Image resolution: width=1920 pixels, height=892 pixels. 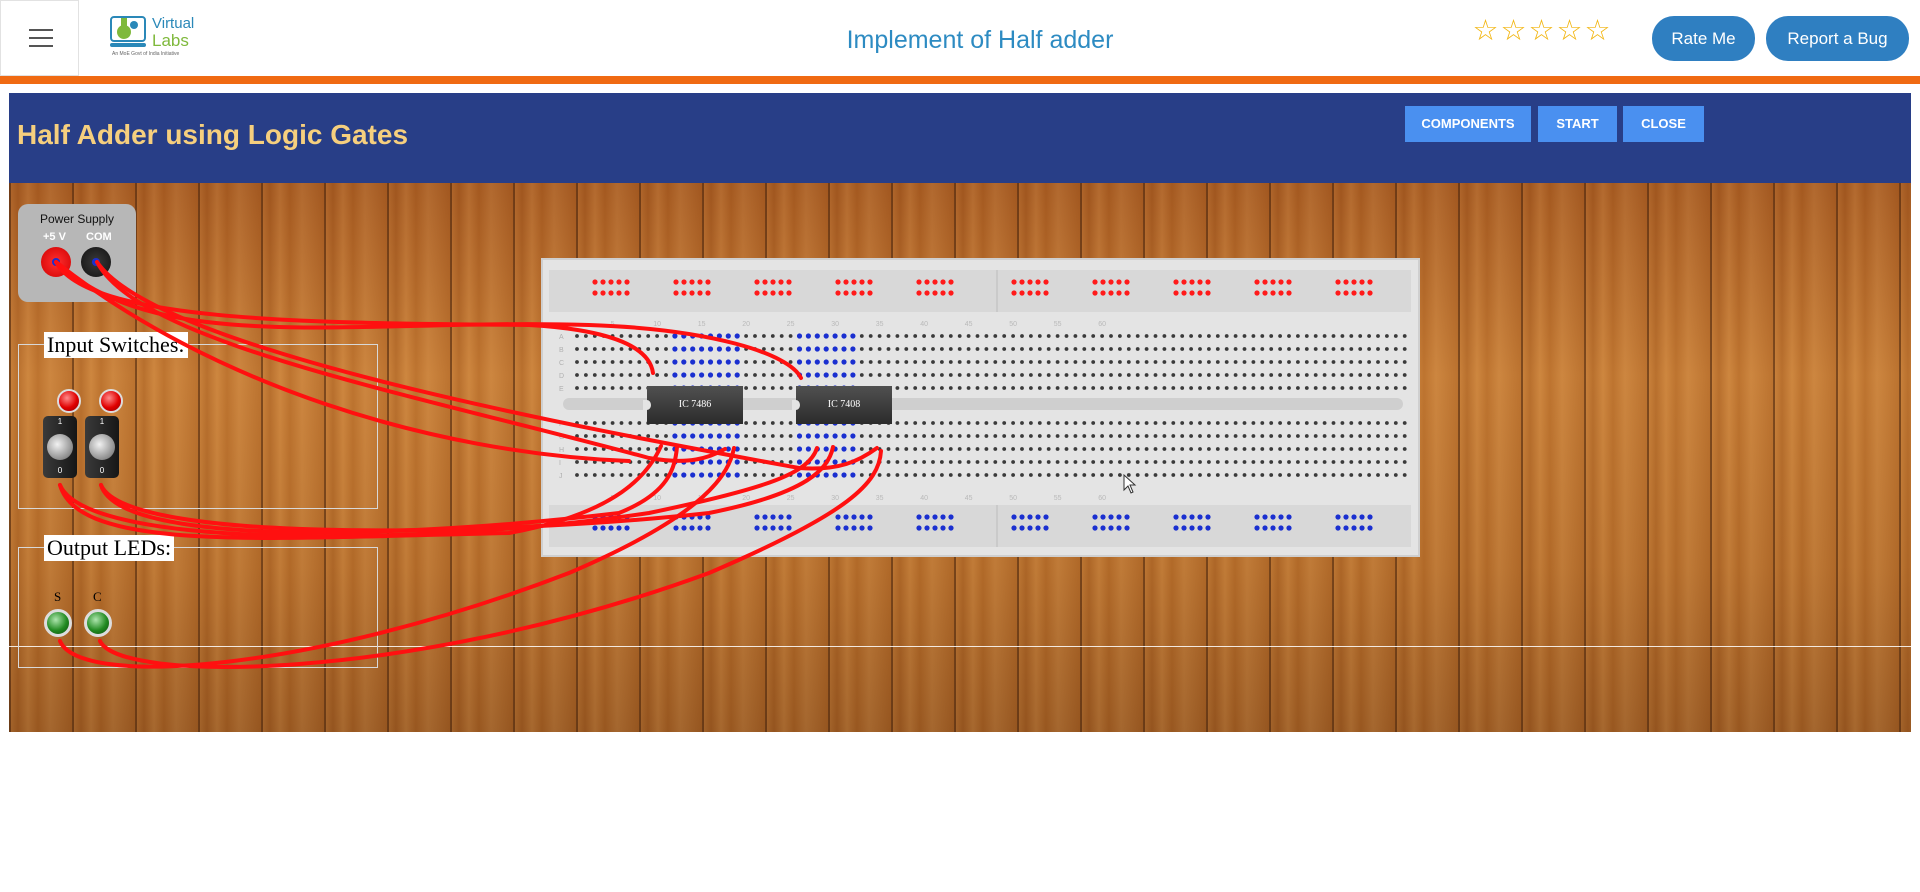 What do you see at coordinates (128, 31) in the screenshot?
I see `lab-flask-icon` at bounding box center [128, 31].